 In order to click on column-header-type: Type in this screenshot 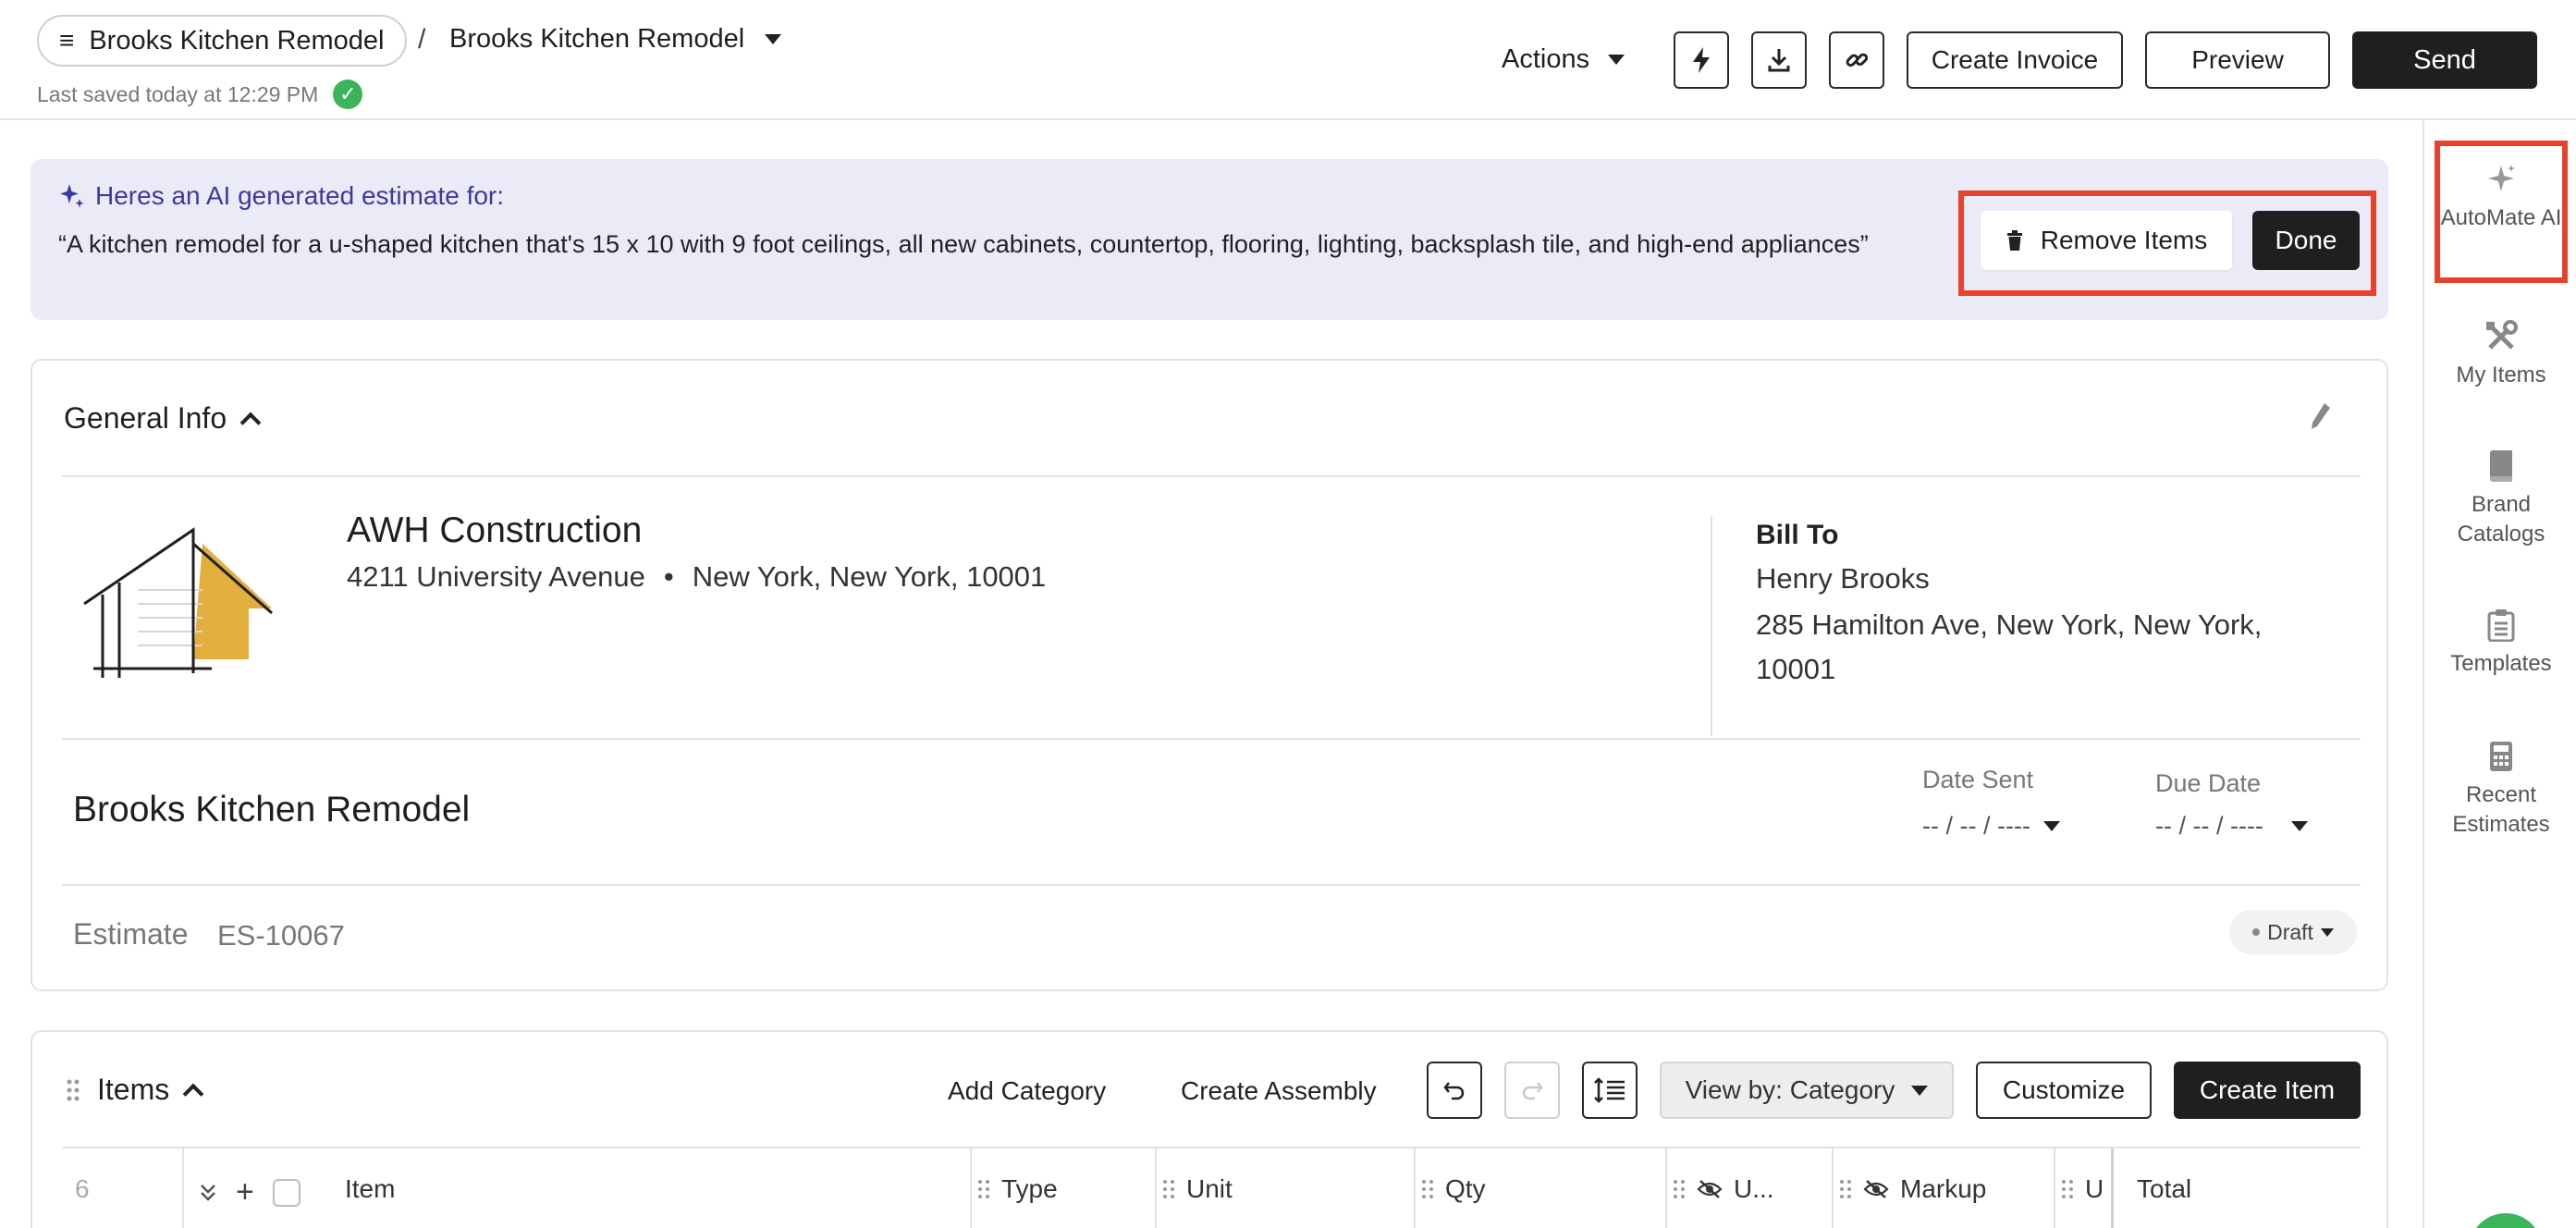, I will do `click(1018, 1189)`.